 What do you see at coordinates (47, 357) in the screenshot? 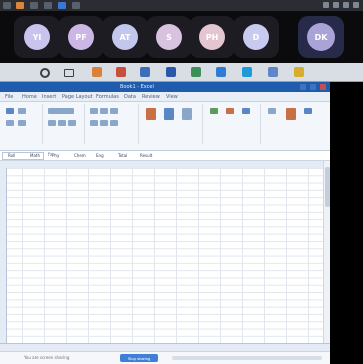
I see `share-status-text: You are screen sharing` at bounding box center [47, 357].